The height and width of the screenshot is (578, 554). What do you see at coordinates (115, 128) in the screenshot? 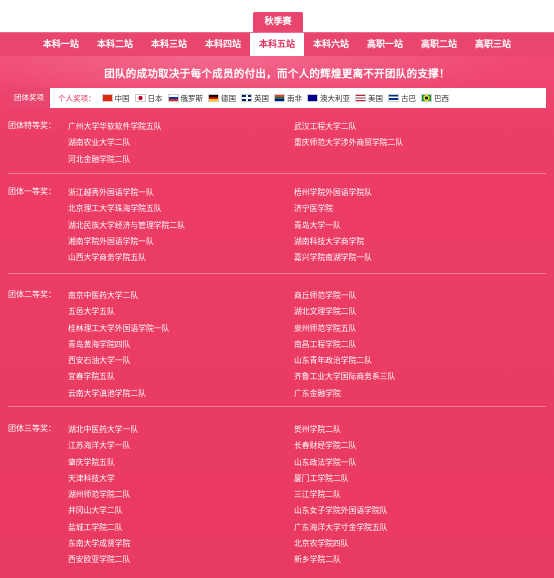
I see `team-entry: 广州大学华软软件学院五队` at bounding box center [115, 128].